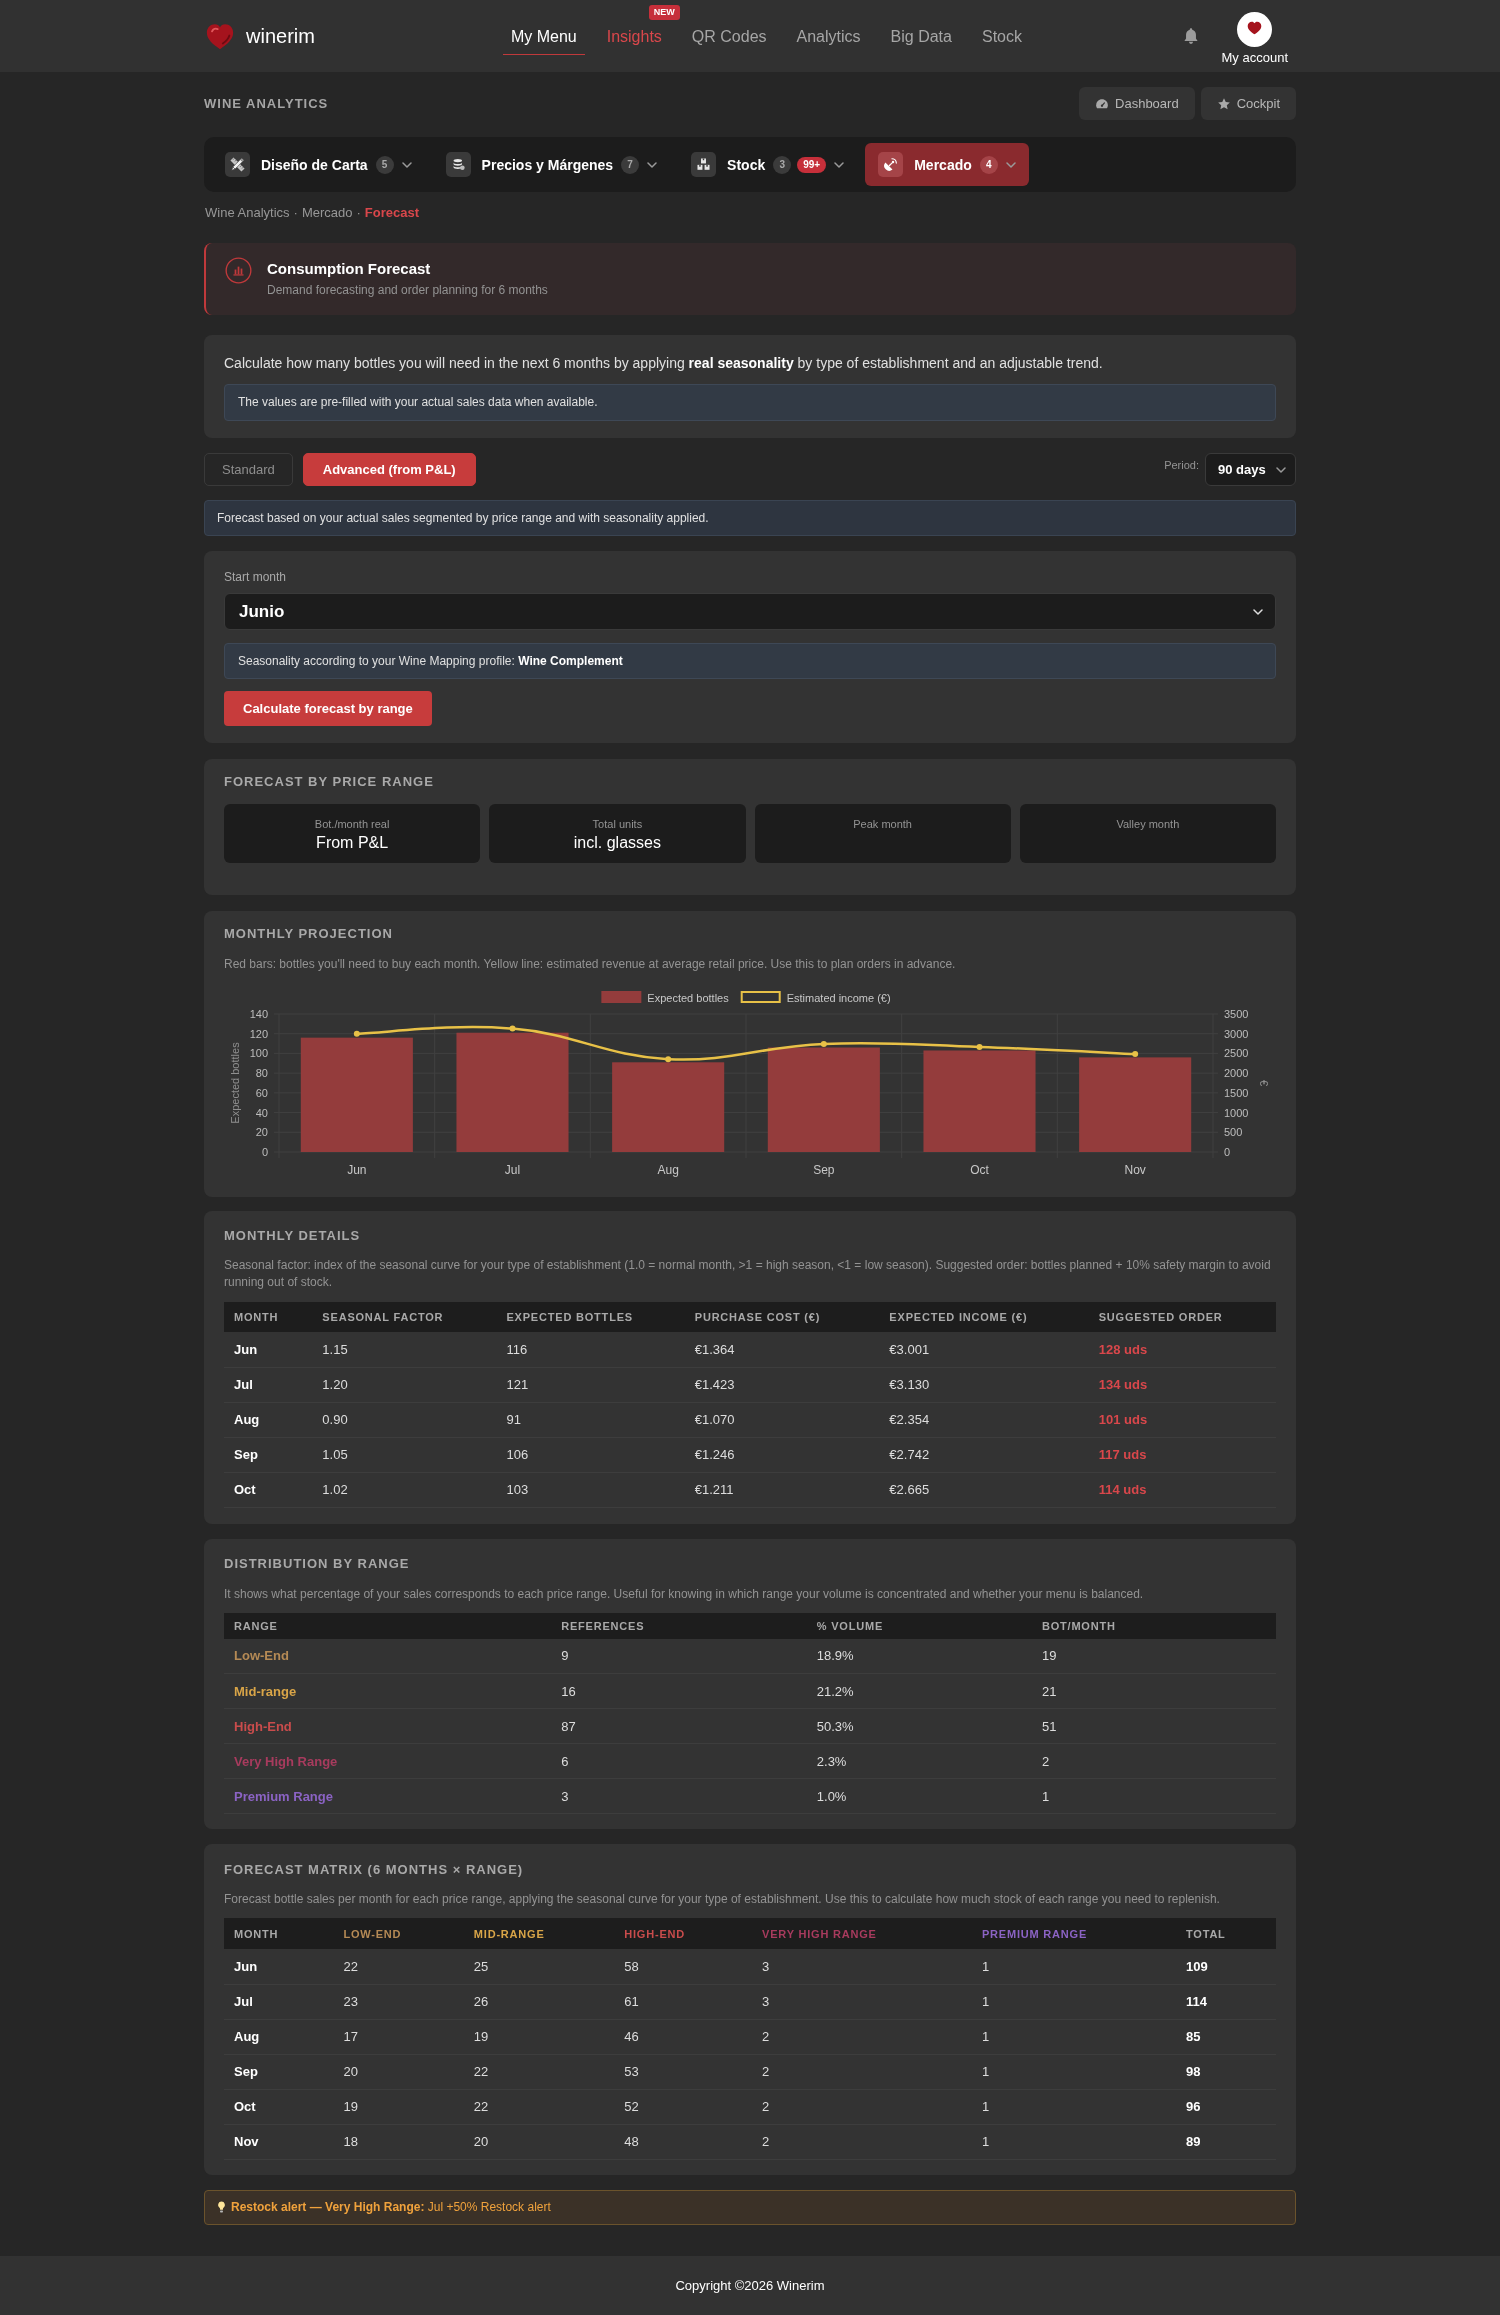 This screenshot has height=2315, width=1500. I want to click on table-cell: 50.3%, so click(919, 1726).